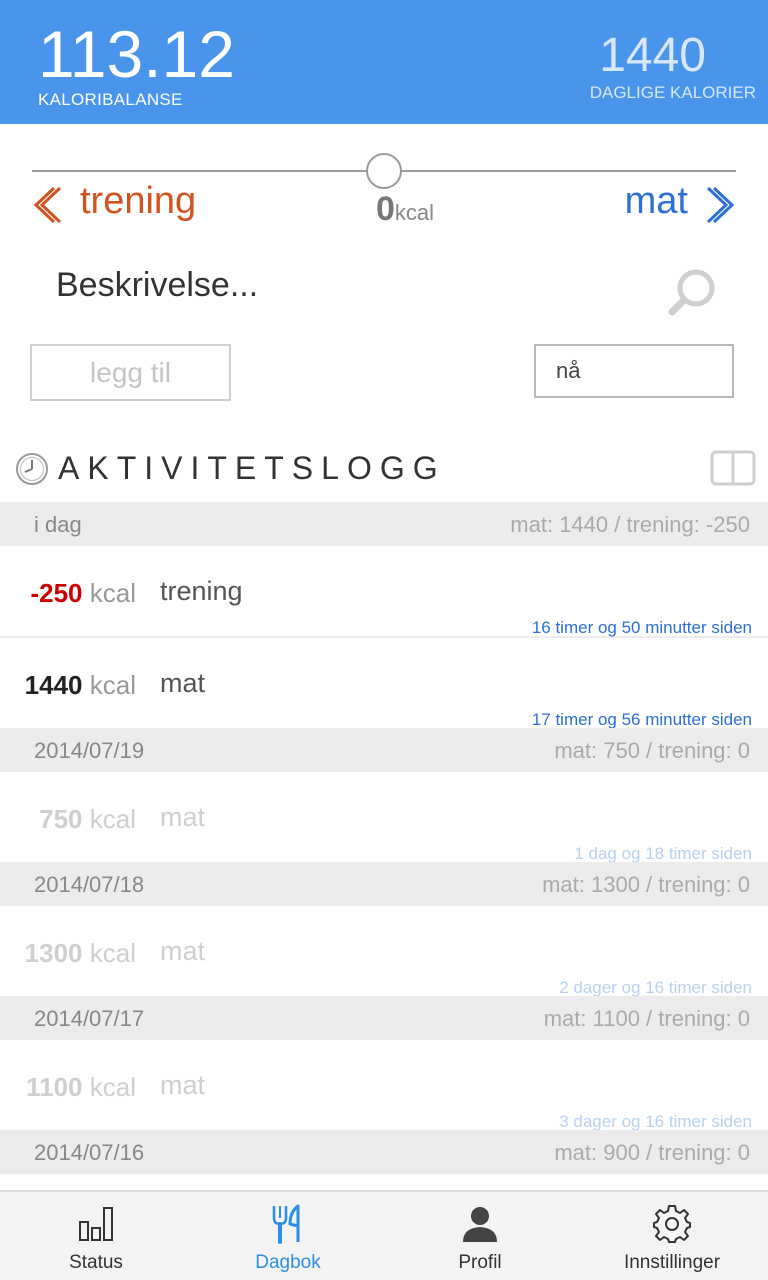  What do you see at coordinates (130, 372) in the screenshot?
I see `add-button: legg til` at bounding box center [130, 372].